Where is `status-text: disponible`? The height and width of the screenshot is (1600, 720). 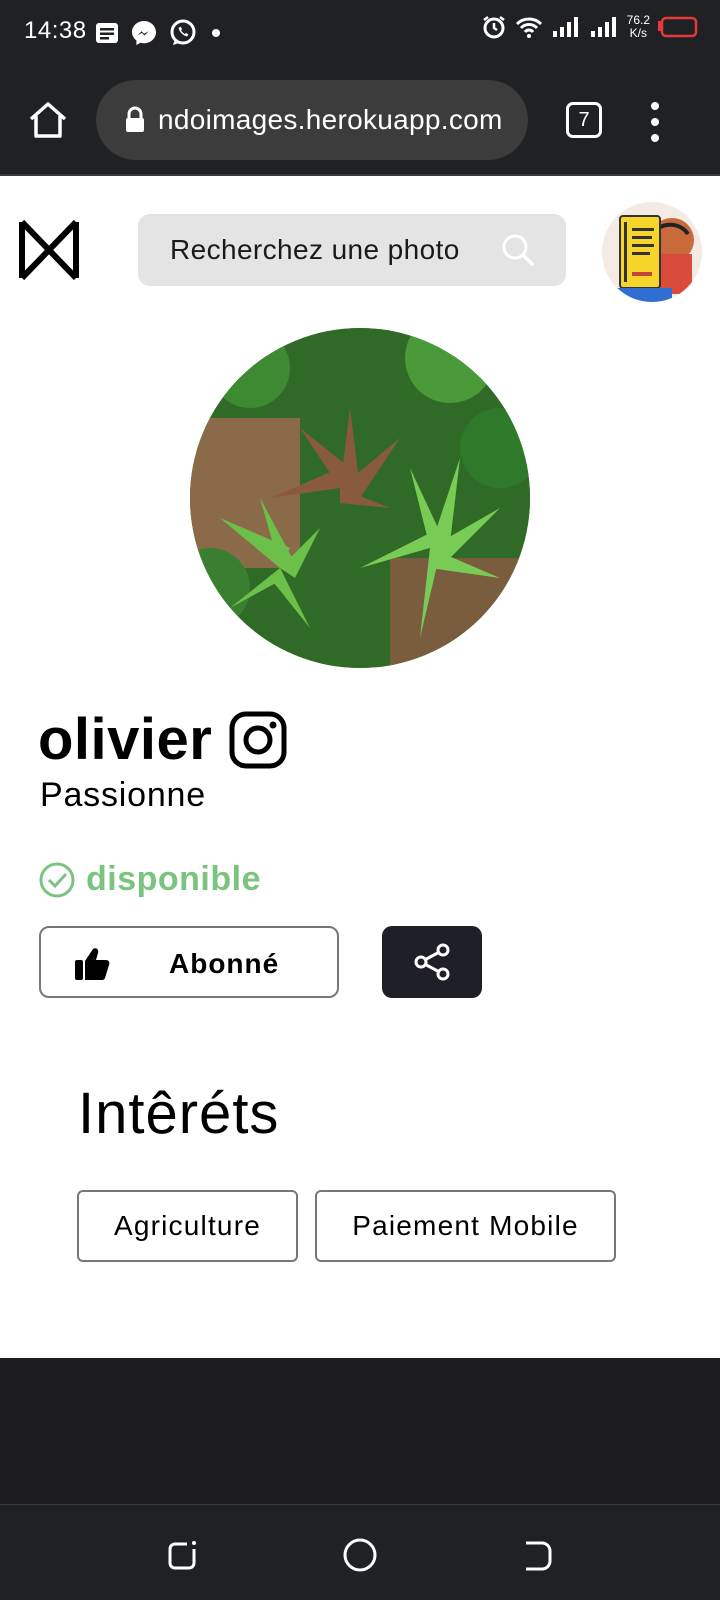 status-text: disponible is located at coordinates (173, 879).